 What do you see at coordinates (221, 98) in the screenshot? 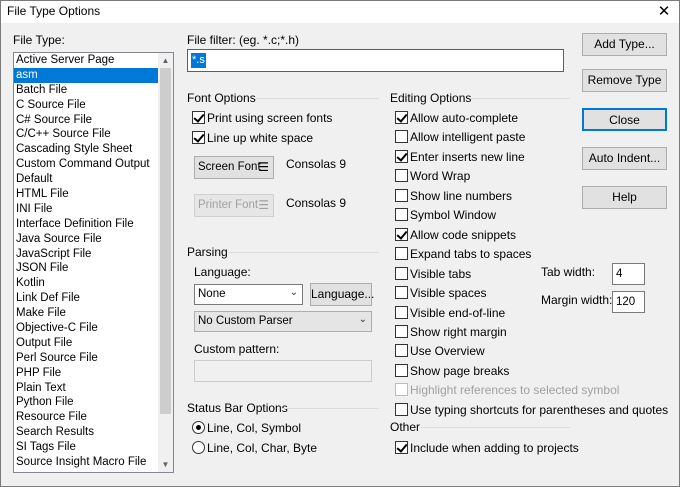
I see `font-options-heading: Font Options` at bounding box center [221, 98].